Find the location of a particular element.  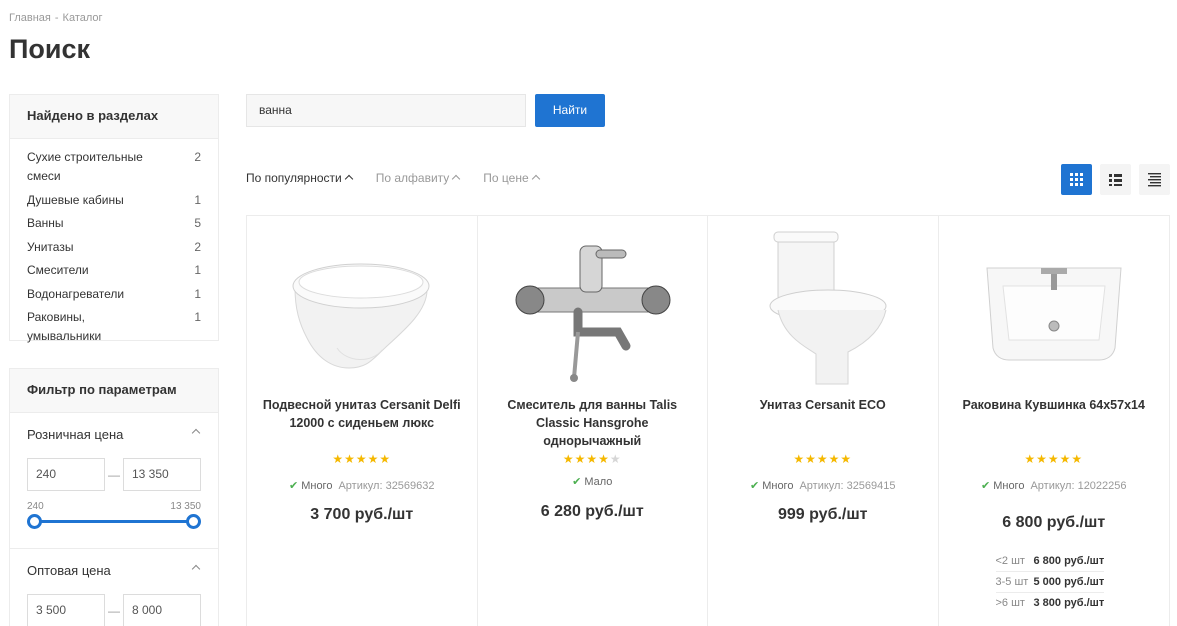

retail-price-to-input: 13 350 is located at coordinates (162, 474).